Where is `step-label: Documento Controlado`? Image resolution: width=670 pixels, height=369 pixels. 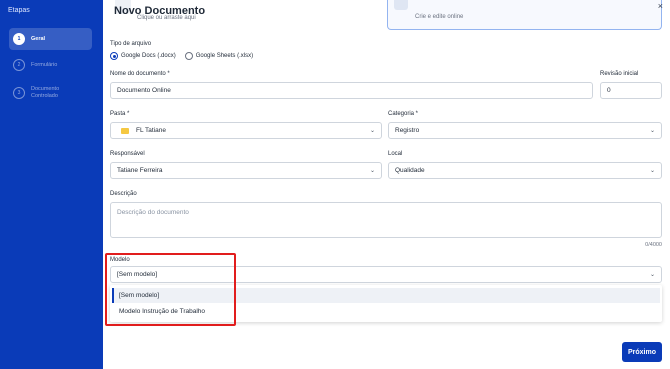 step-label: Documento Controlado is located at coordinates (45, 92).